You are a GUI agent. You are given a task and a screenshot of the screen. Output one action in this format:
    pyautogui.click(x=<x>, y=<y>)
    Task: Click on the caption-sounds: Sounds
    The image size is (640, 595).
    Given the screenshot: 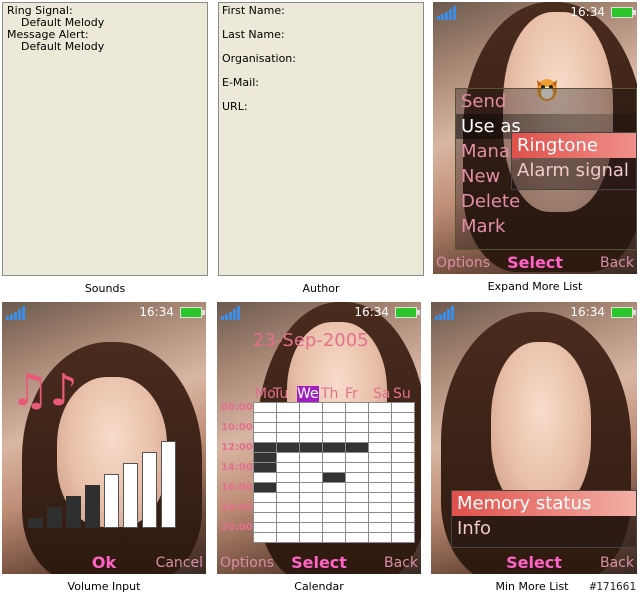 What is the action you would take?
    pyautogui.click(x=105, y=288)
    